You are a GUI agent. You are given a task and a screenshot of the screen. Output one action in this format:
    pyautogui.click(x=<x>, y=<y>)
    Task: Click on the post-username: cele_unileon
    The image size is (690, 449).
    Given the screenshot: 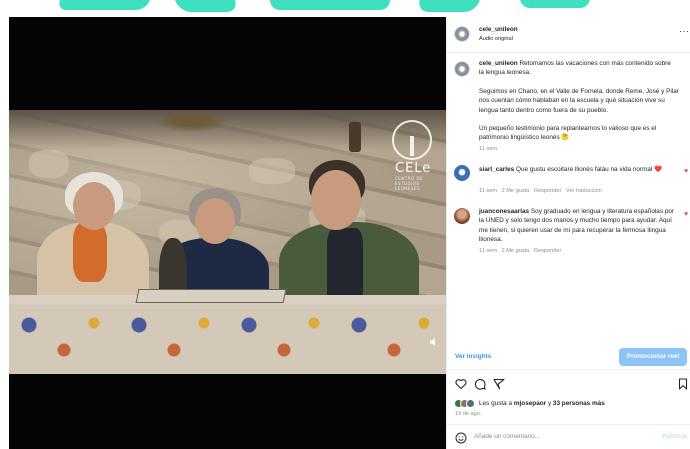 What is the action you would take?
    pyautogui.click(x=498, y=29)
    